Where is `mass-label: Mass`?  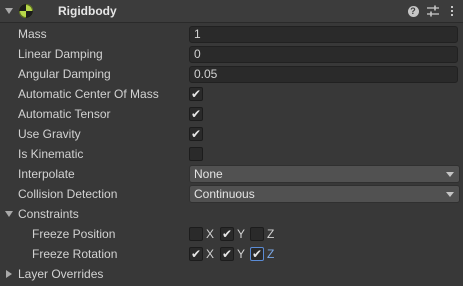
mass-label: Mass is located at coordinates (32, 34).